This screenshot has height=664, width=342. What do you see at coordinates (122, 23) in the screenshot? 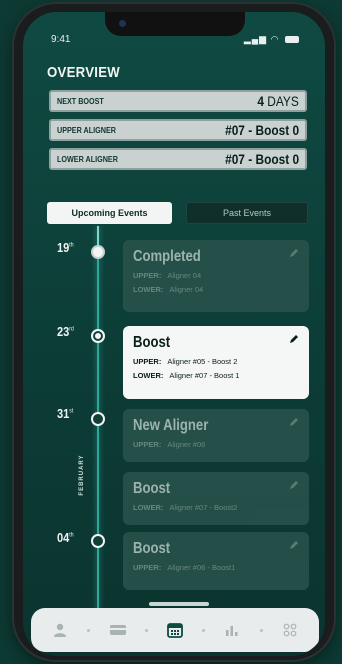
I see `camera-icon` at bounding box center [122, 23].